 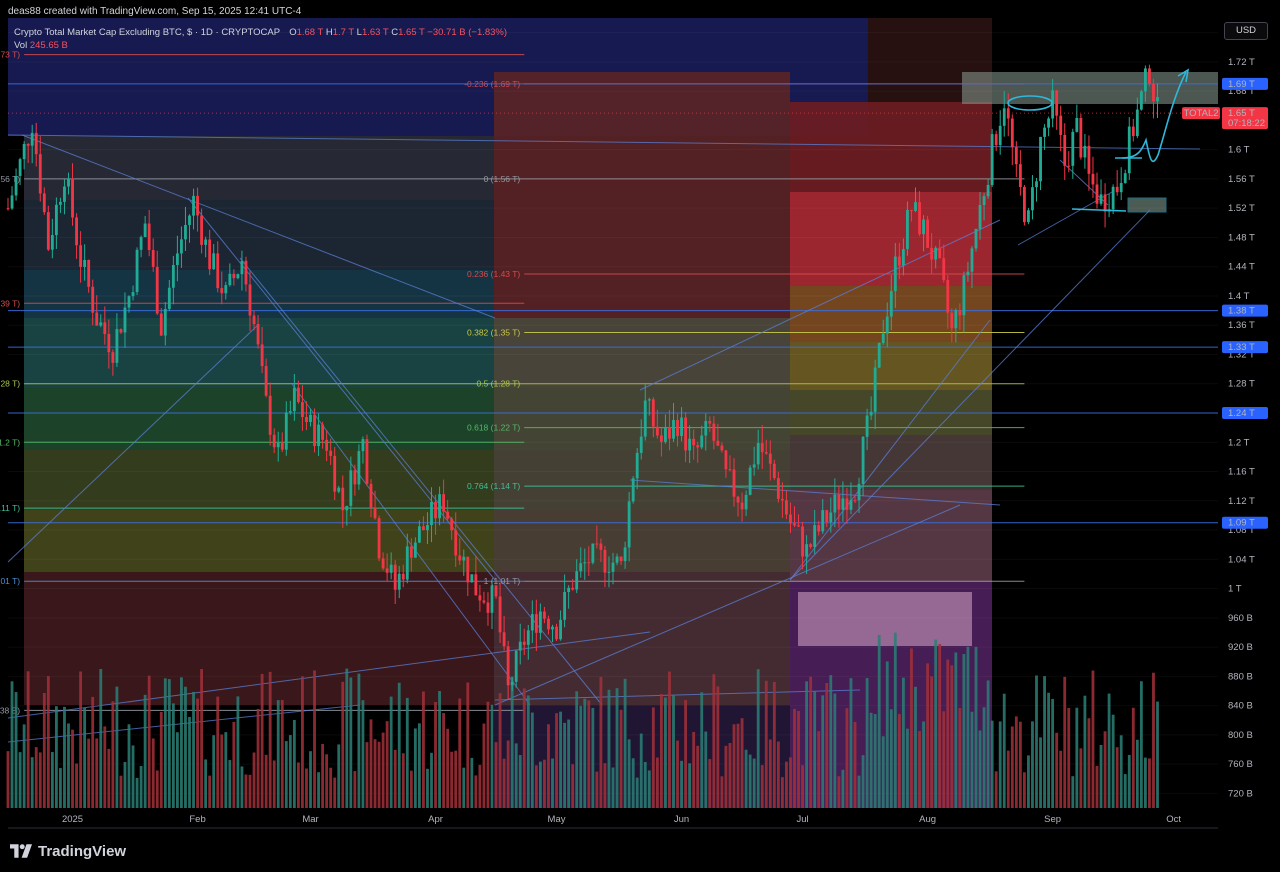 What do you see at coordinates (1241, 84) in the screenshot?
I see `level-tag-0: 1.69 T` at bounding box center [1241, 84].